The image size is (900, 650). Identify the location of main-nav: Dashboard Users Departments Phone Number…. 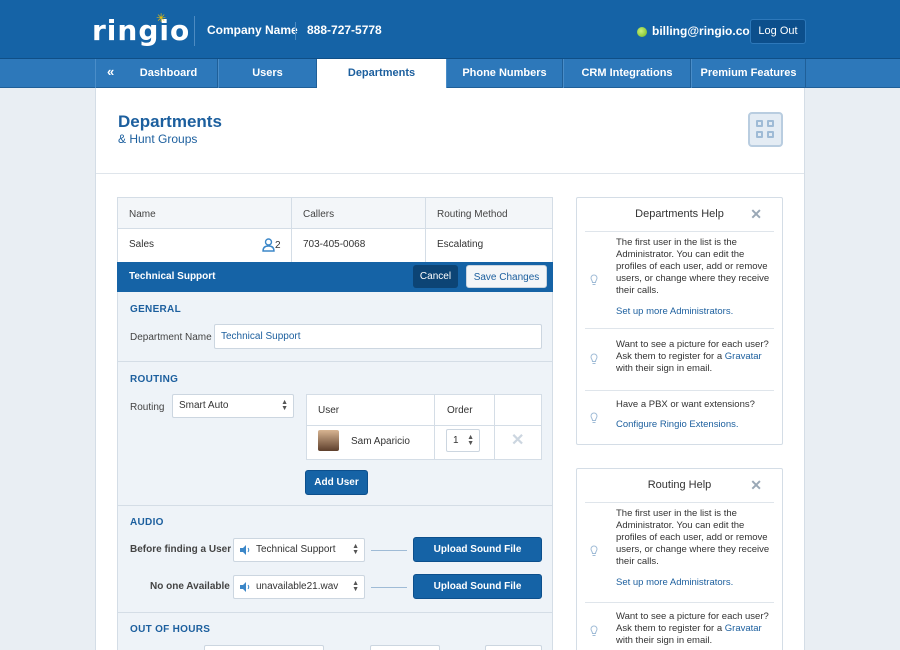
(450, 74).